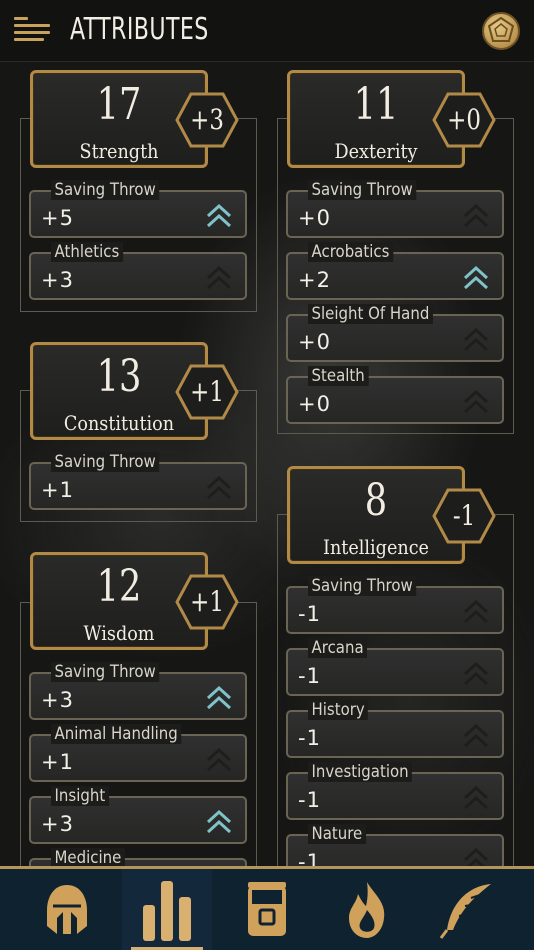 The image size is (534, 950). I want to click on nav-spells, so click(367, 909).